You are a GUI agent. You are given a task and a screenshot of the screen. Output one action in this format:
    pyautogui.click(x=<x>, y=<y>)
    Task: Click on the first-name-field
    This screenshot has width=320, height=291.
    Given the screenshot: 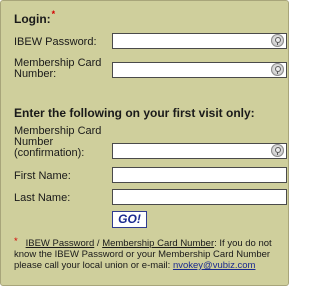 What is the action you would take?
    pyautogui.click(x=199, y=175)
    